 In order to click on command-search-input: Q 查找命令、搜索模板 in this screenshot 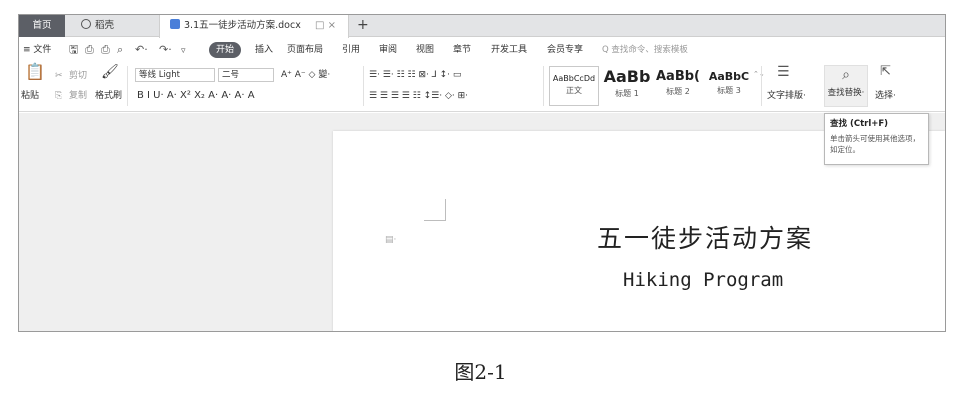, I will do `click(645, 50)`.